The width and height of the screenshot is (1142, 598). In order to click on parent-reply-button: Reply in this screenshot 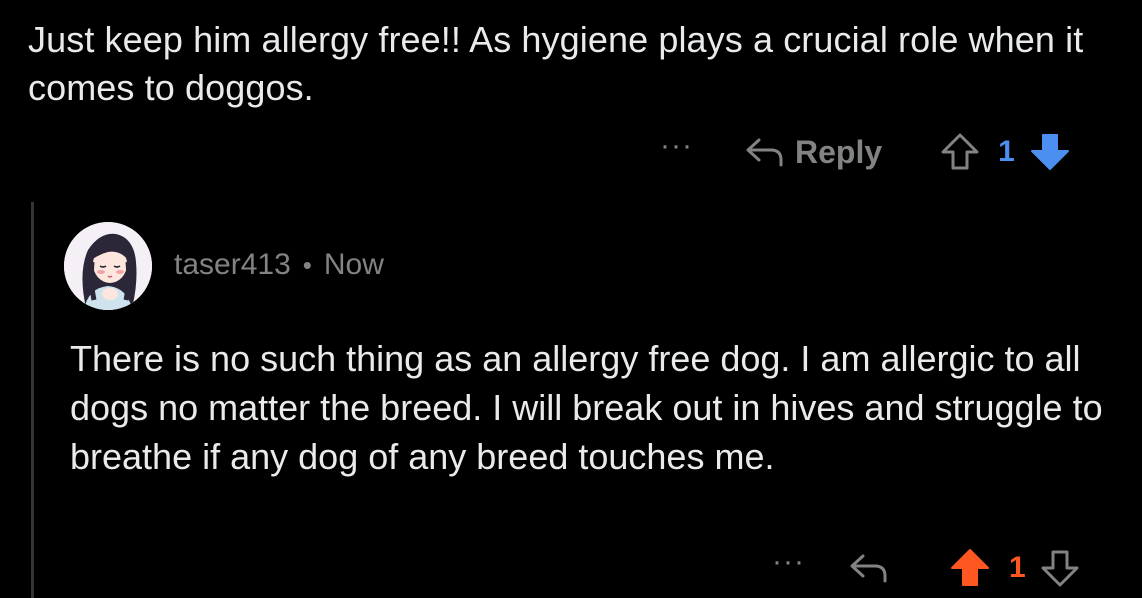, I will do `click(813, 152)`.